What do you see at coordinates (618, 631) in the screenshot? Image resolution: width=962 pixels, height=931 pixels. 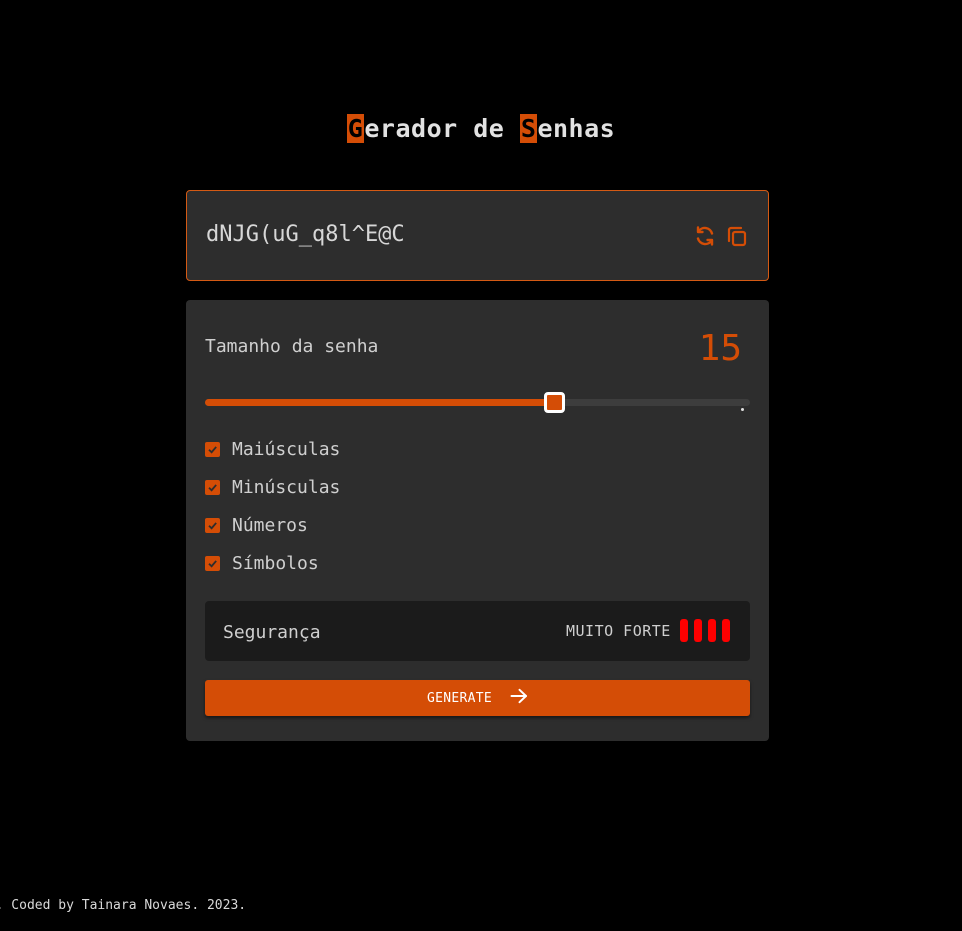 I see `security-level: MUITO FORTE` at bounding box center [618, 631].